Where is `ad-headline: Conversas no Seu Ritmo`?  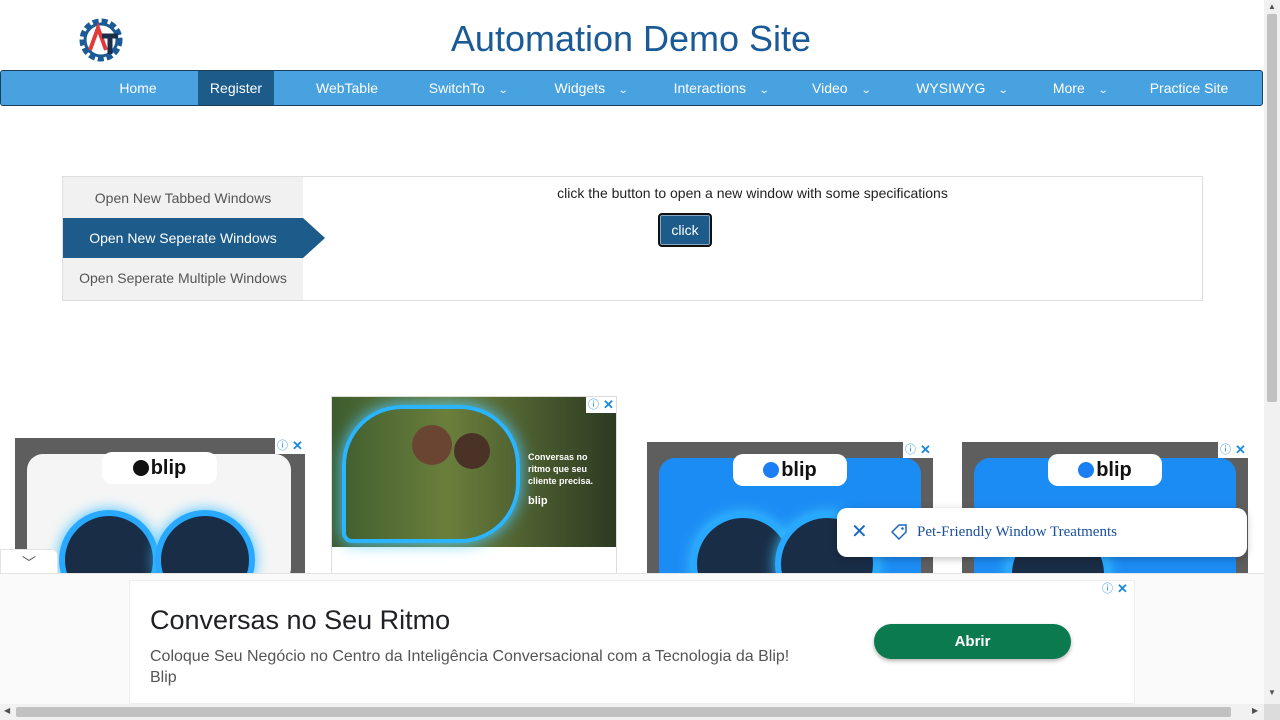 ad-headline: Conversas no Seu Ritmo is located at coordinates (300, 620).